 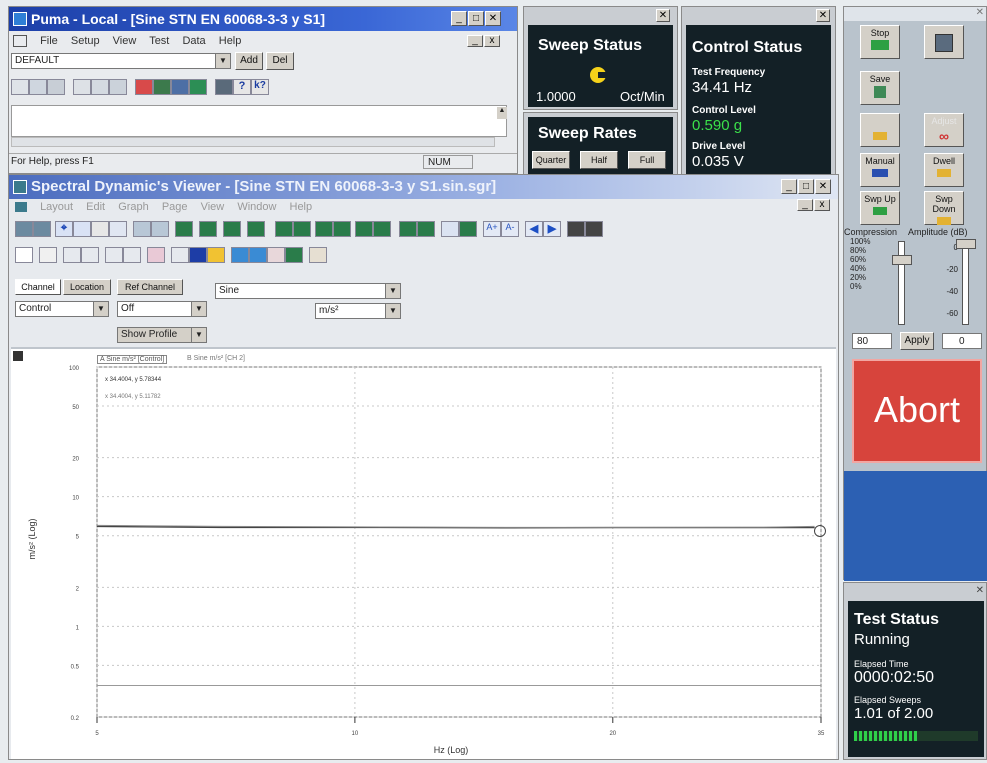 I want to click on menu-view: View, so click(x=125, y=41).